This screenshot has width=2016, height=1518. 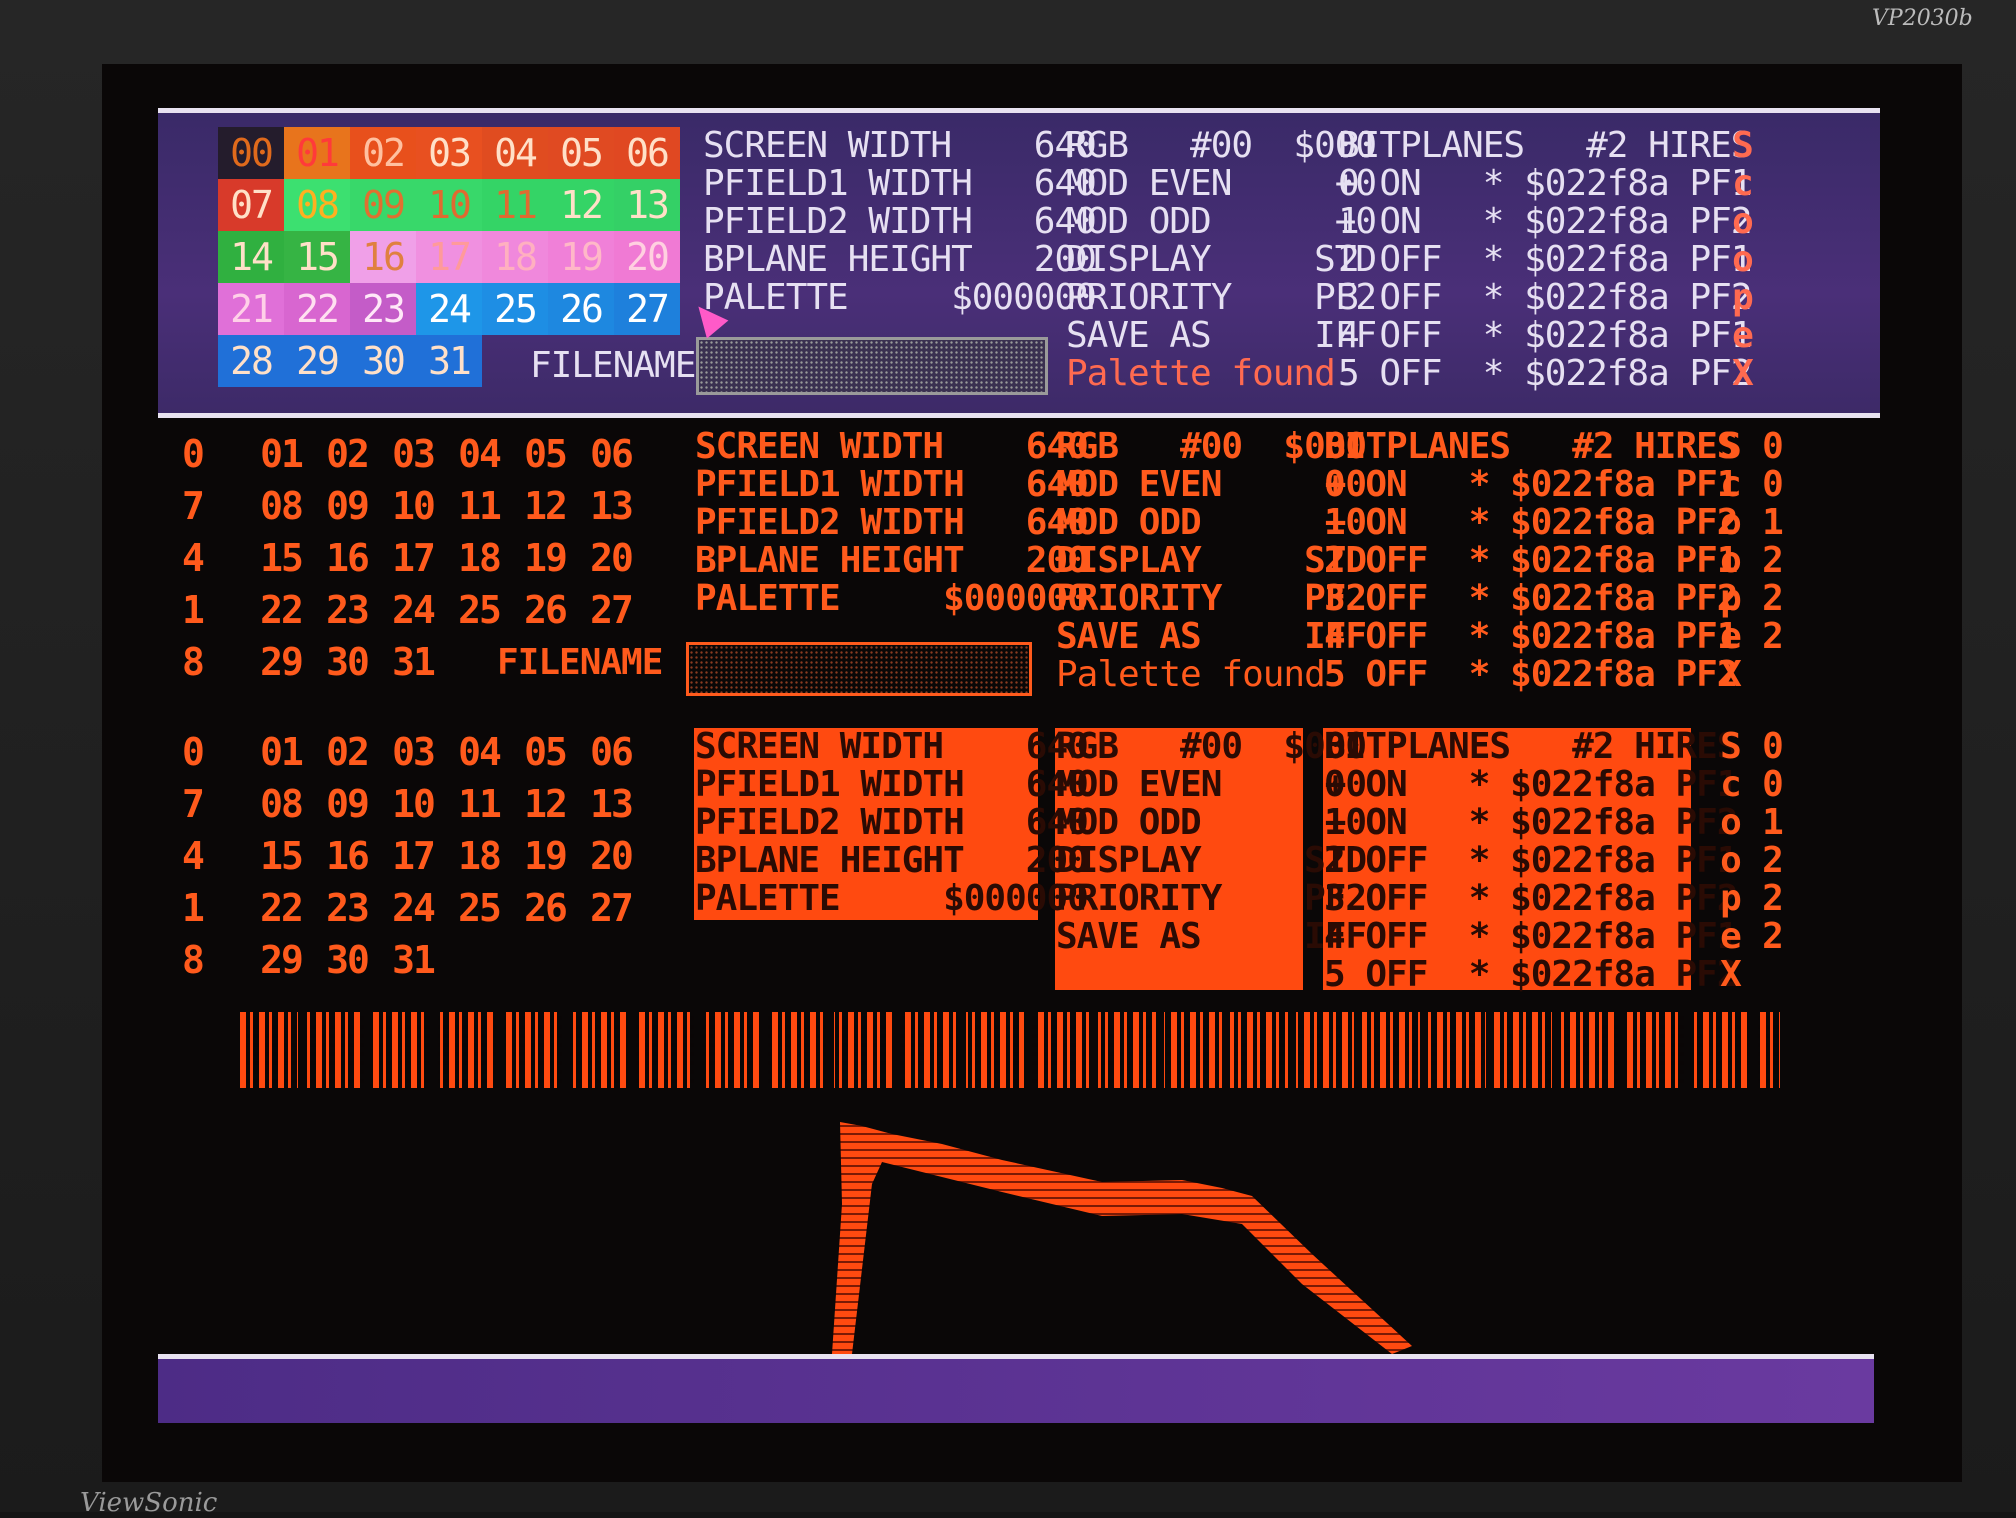 I want to click on corrupted-graphics-shape, so click(x=1122, y=1238).